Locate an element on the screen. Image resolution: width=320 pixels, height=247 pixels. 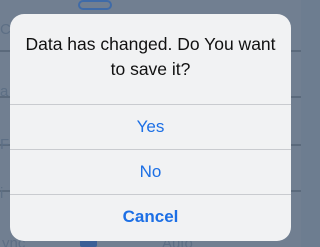
background-text-fragment: a is located at coordinates (4, 91).